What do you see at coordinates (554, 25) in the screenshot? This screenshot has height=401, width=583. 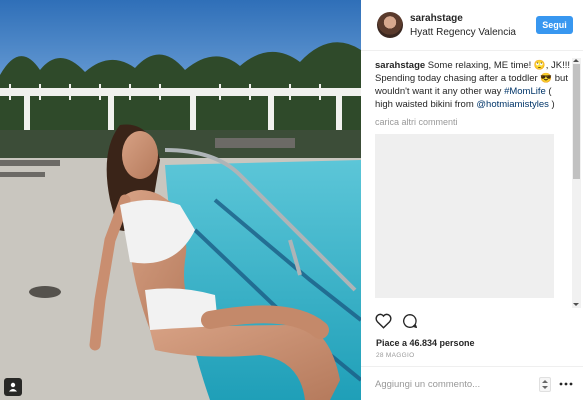 I see `follow-button: Segui` at bounding box center [554, 25].